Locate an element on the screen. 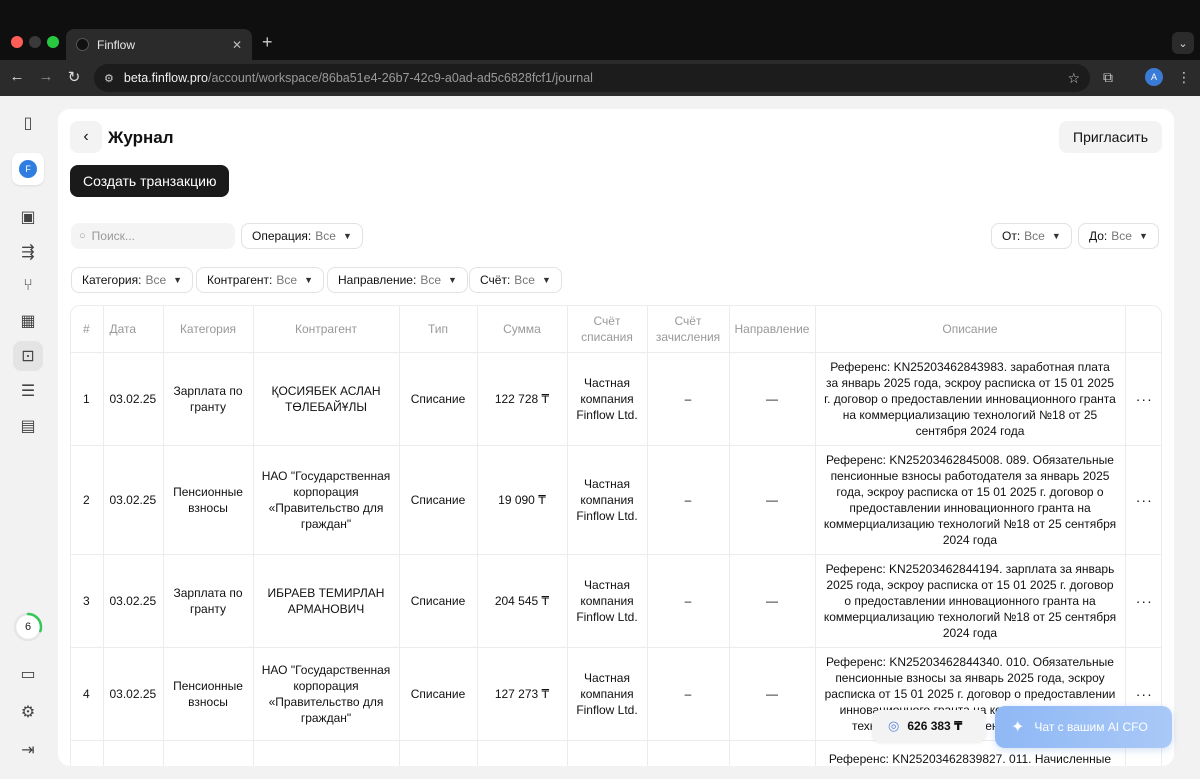  column-header: Счёт списания is located at coordinates (607, 329).